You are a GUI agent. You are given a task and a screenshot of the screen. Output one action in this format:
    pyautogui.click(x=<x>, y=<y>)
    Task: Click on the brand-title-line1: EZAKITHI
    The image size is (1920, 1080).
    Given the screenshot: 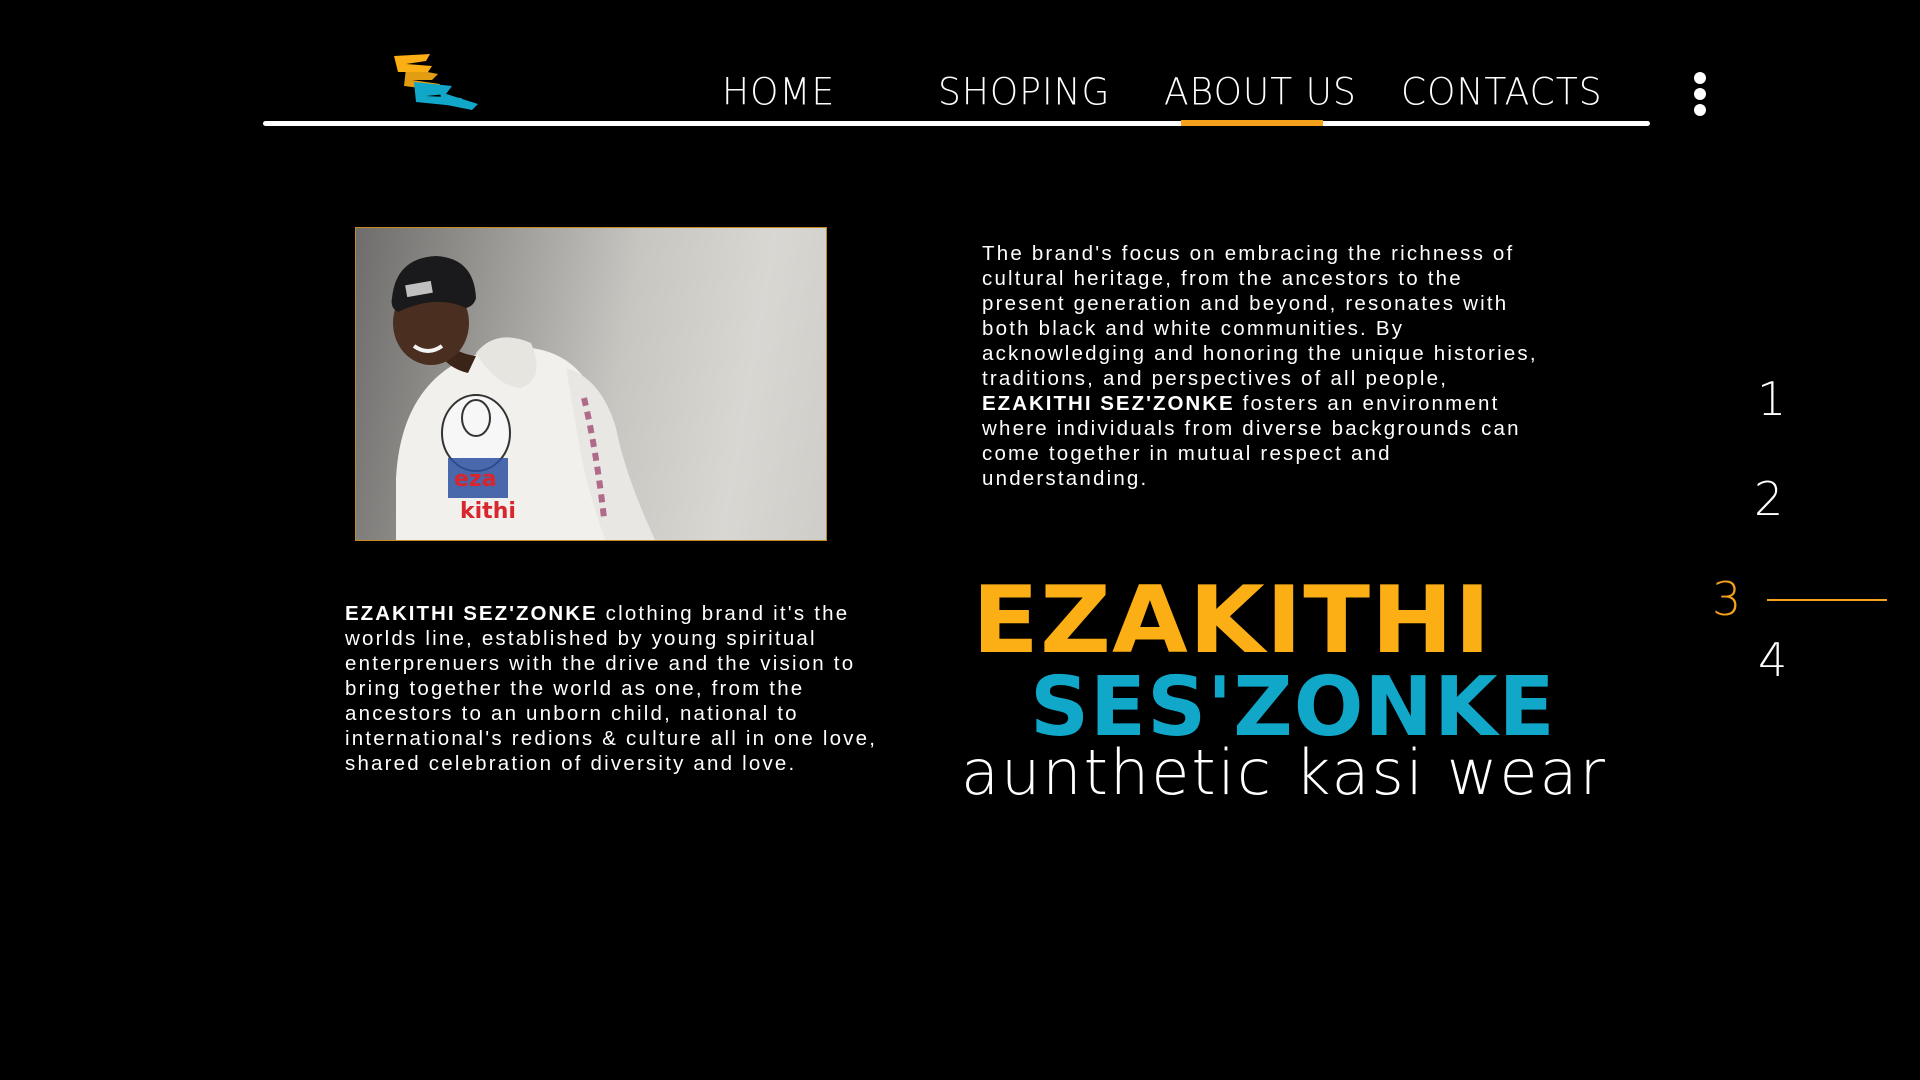 What is the action you would take?
    pyautogui.click(x=1232, y=620)
    